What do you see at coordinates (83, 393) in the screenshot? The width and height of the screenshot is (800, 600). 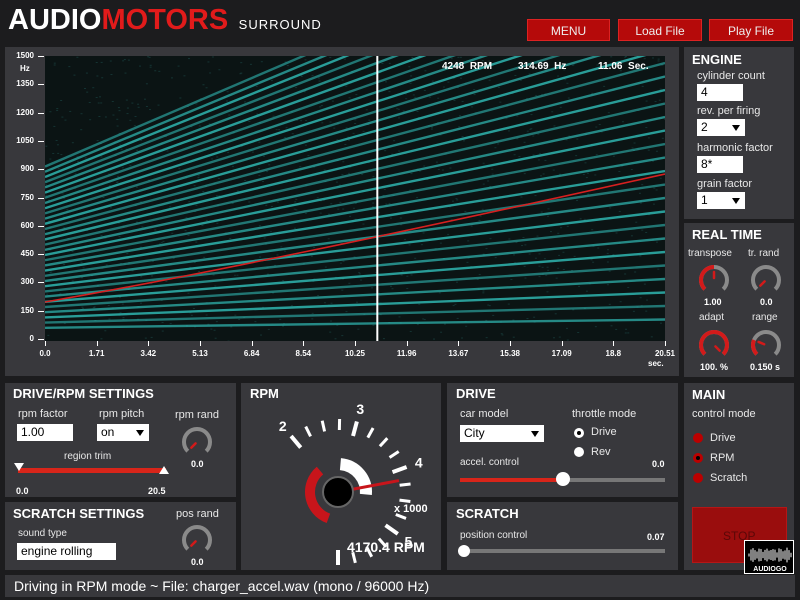 I see `drive-rpm-settings-title: DRIVE/RPM SETTINGS` at bounding box center [83, 393].